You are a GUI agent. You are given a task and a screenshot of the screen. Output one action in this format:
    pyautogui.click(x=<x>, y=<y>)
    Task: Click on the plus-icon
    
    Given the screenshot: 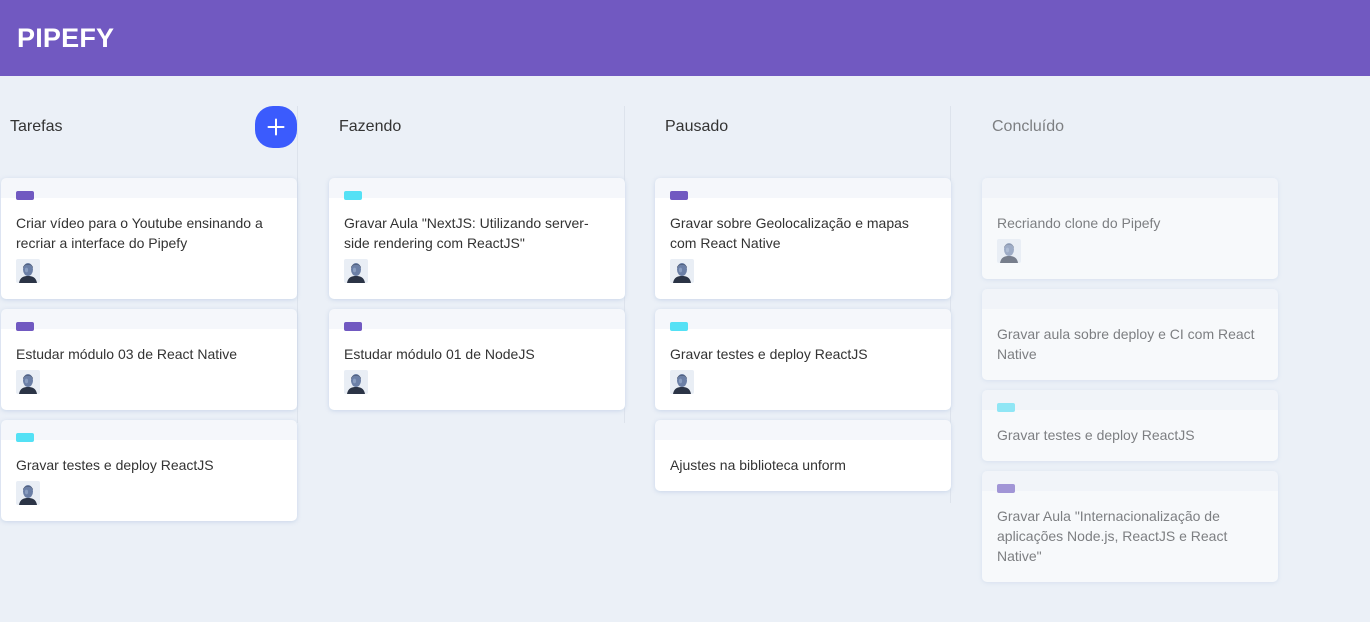 What is the action you would take?
    pyautogui.click(x=276, y=127)
    